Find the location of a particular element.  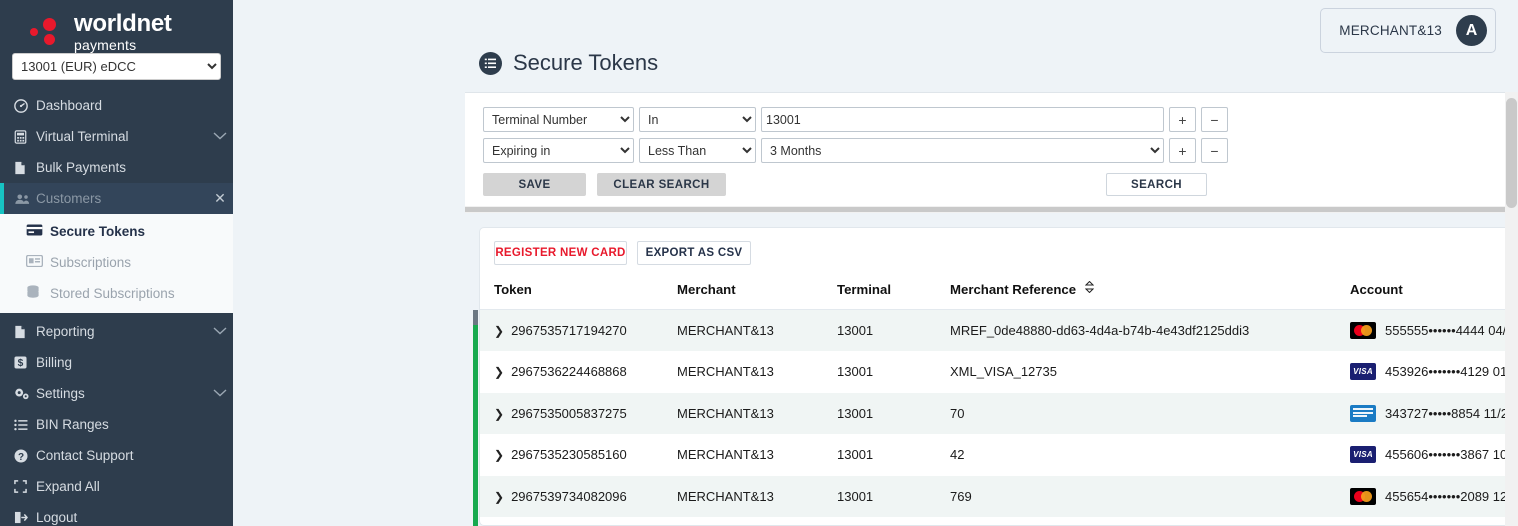

sidebar-item-virtual-terminal: Virtual Terminal is located at coordinates (116, 136).